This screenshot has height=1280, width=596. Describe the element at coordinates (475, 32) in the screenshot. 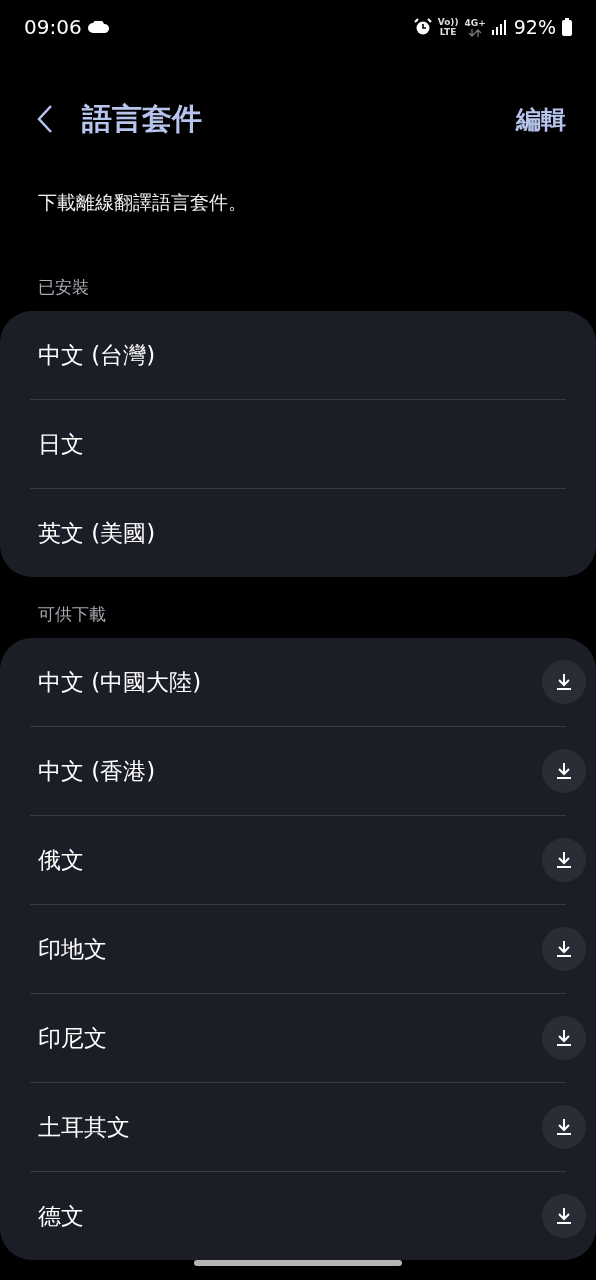

I see `data-arrows-icon` at that location.